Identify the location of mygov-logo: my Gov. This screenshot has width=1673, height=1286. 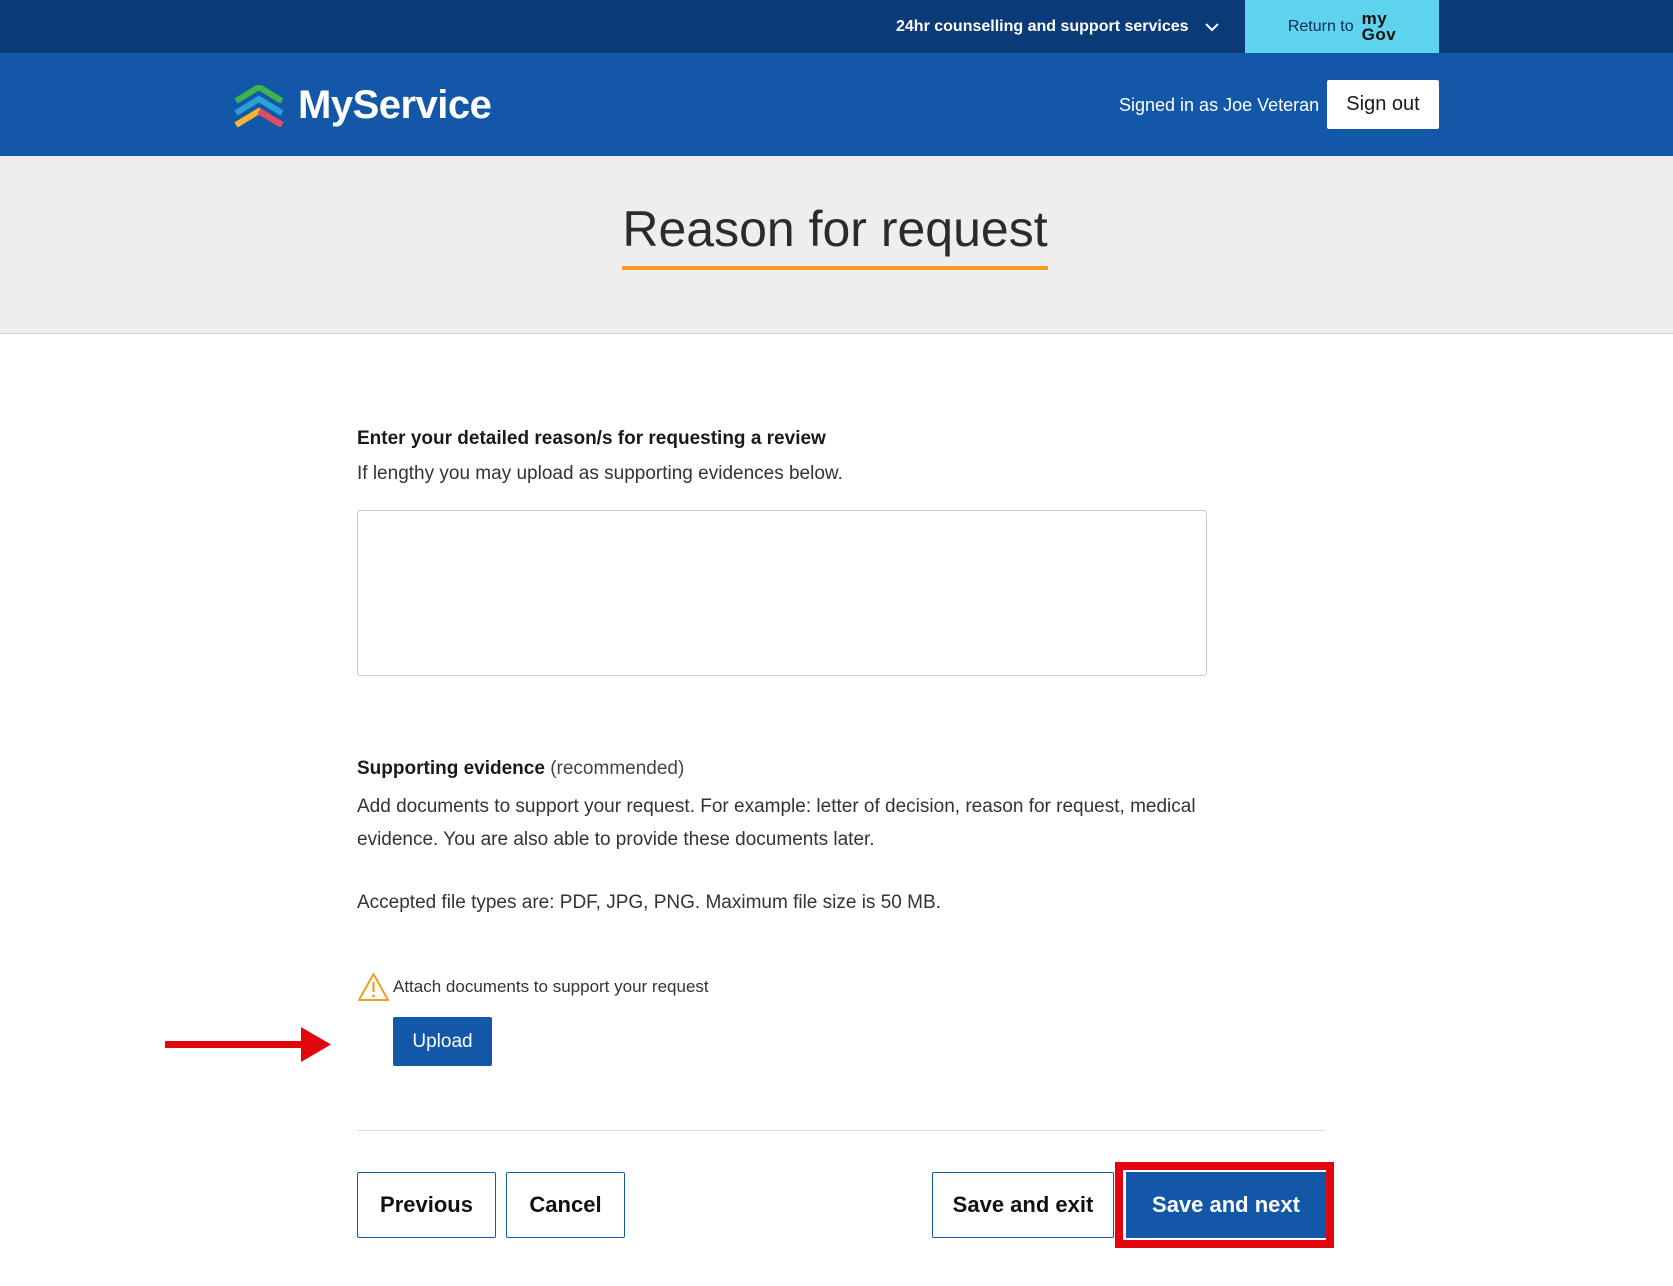
(1379, 27).